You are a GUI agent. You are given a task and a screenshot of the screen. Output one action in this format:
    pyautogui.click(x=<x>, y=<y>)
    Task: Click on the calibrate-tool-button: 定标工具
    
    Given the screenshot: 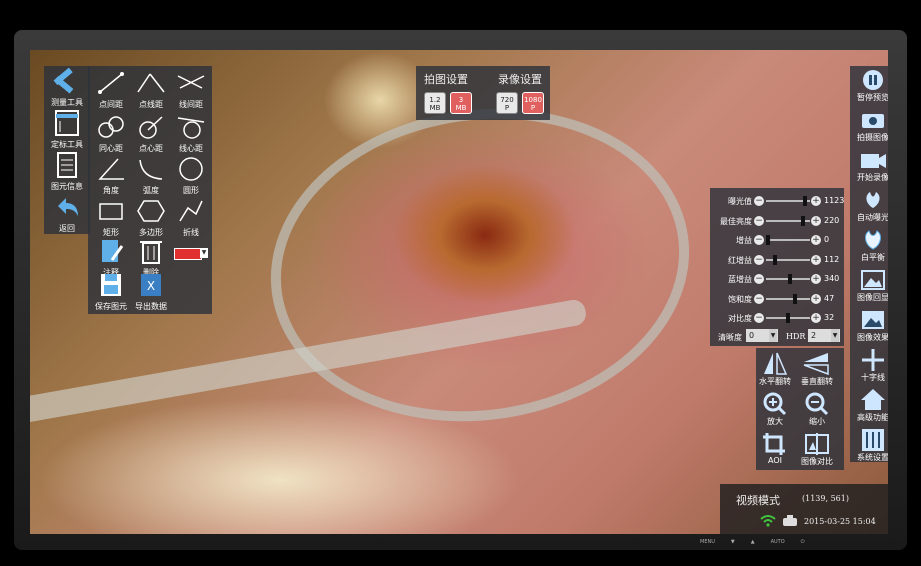 What is the action you would take?
    pyautogui.click(x=67, y=132)
    